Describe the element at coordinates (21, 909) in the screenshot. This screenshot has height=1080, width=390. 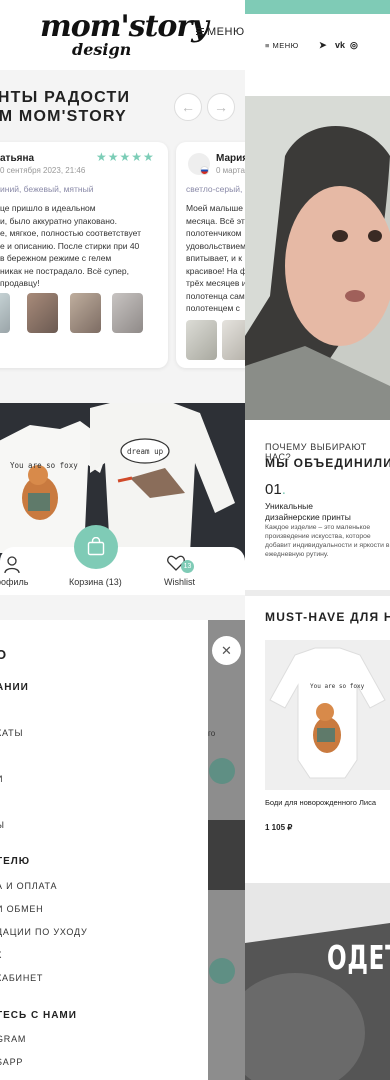
I see `drawer-item: И ОБМЕН` at that location.